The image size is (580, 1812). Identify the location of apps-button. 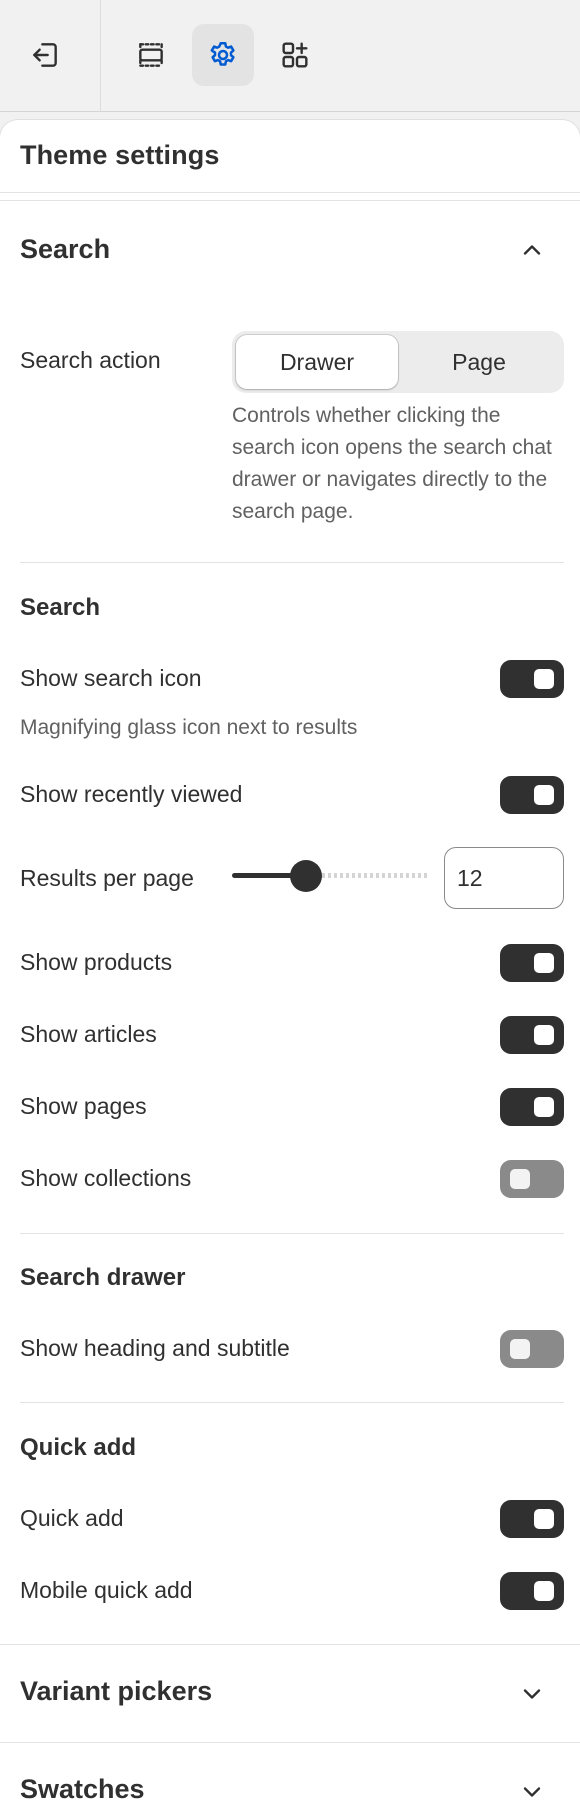
(295, 55).